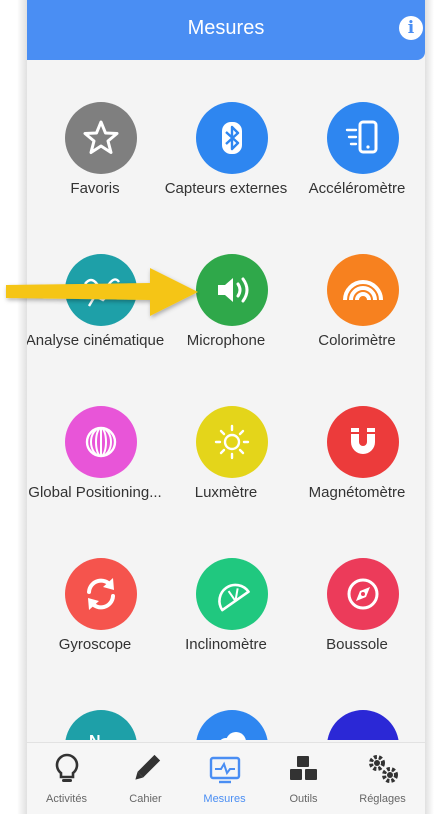 This screenshot has width=434, height=814. I want to click on cubes-icon, so click(303, 768).